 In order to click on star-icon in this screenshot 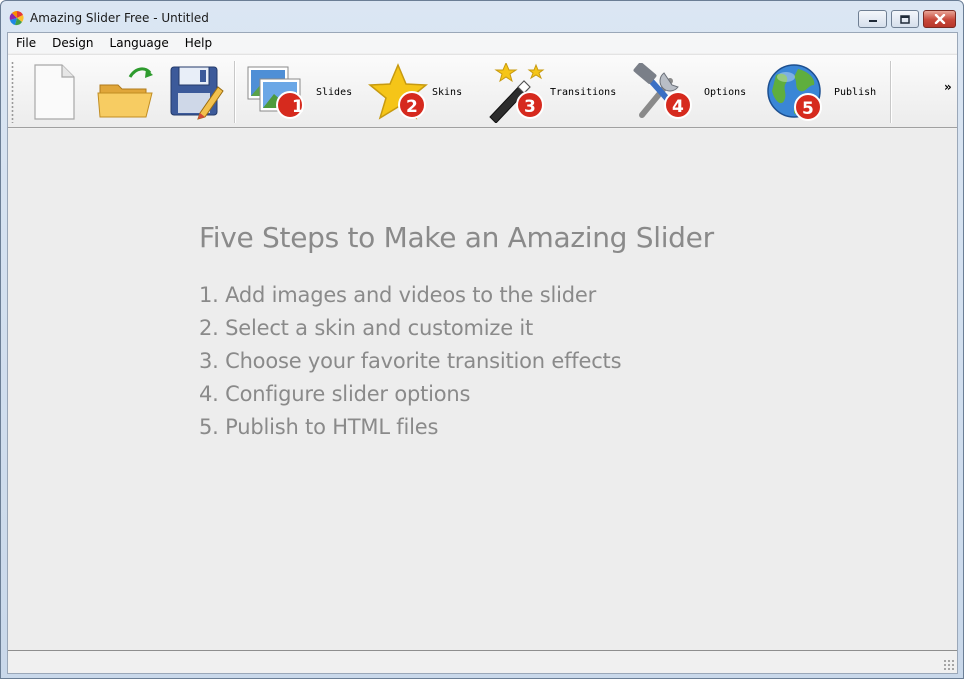, I will do `click(398, 91)`.